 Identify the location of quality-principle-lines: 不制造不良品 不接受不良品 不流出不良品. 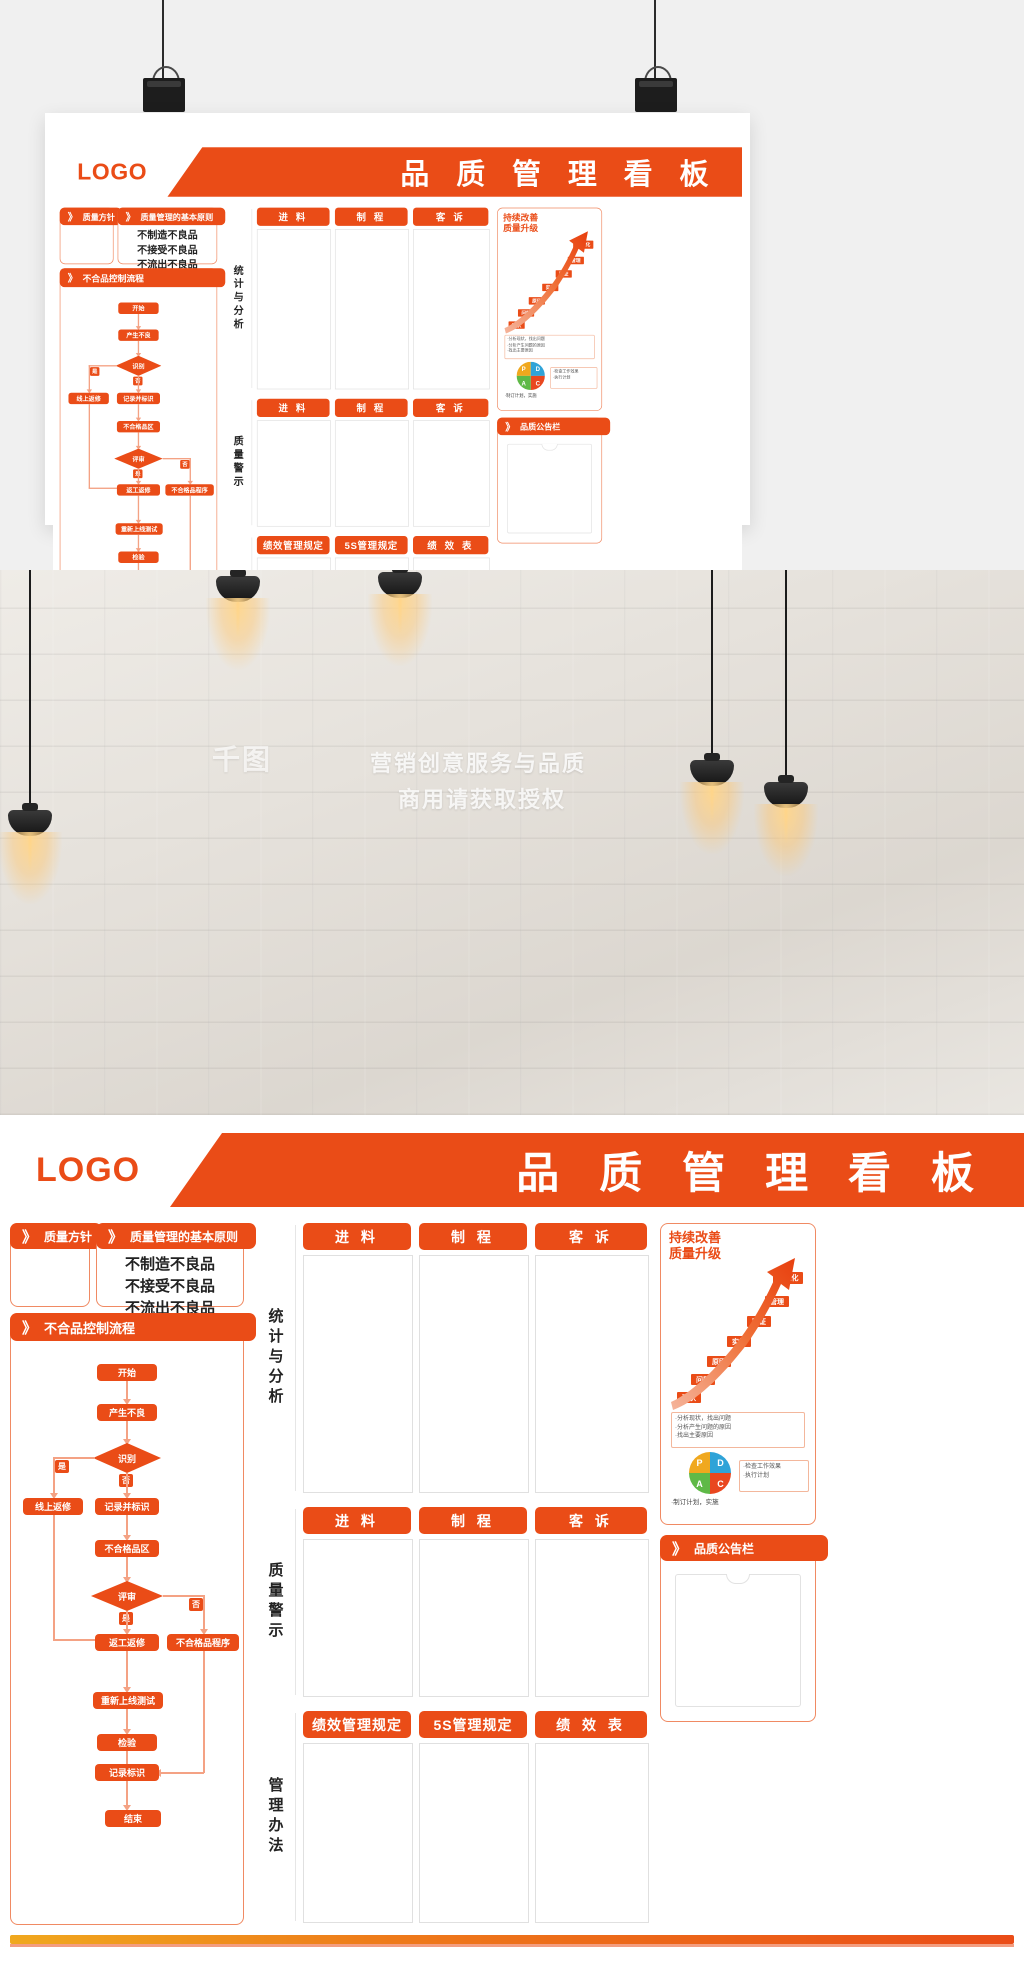
(167, 251).